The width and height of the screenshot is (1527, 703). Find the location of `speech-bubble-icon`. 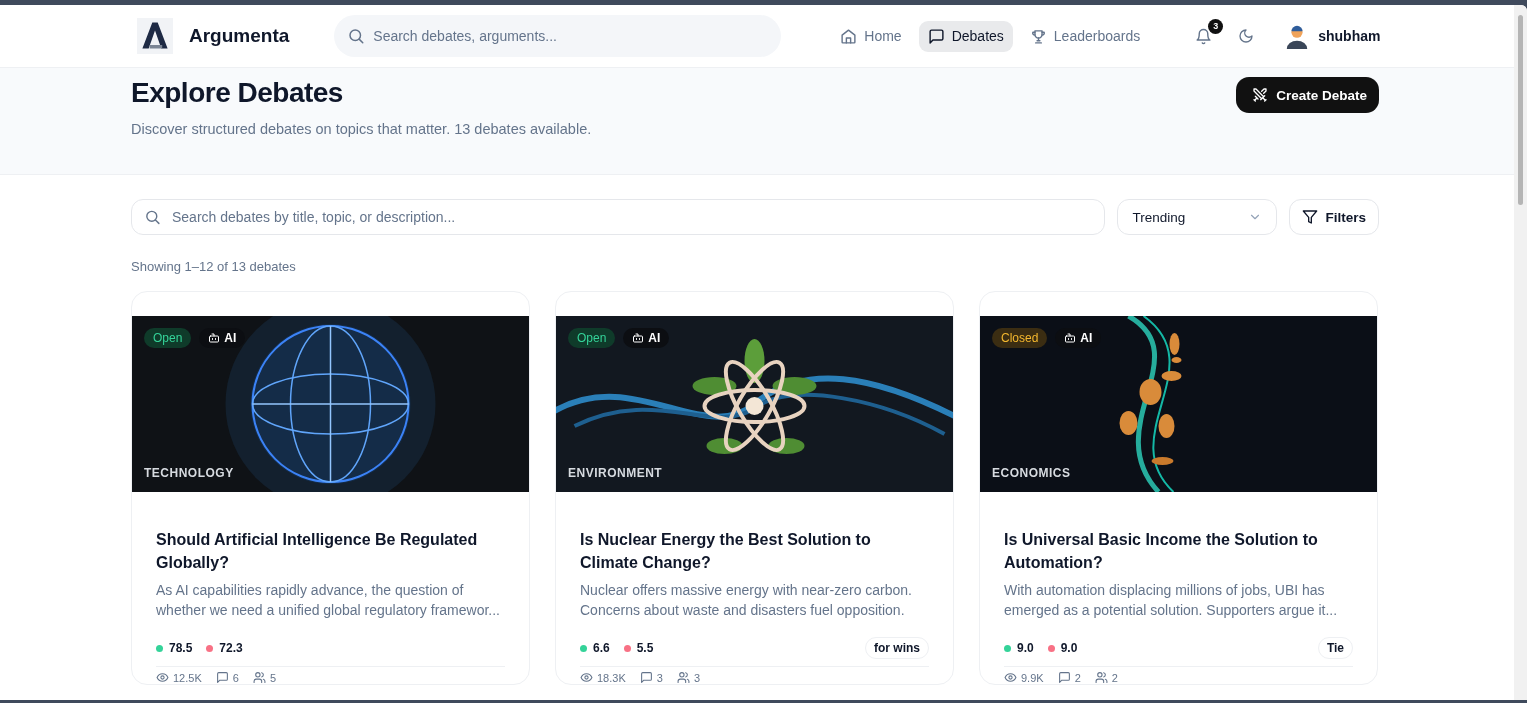

speech-bubble-icon is located at coordinates (936, 36).